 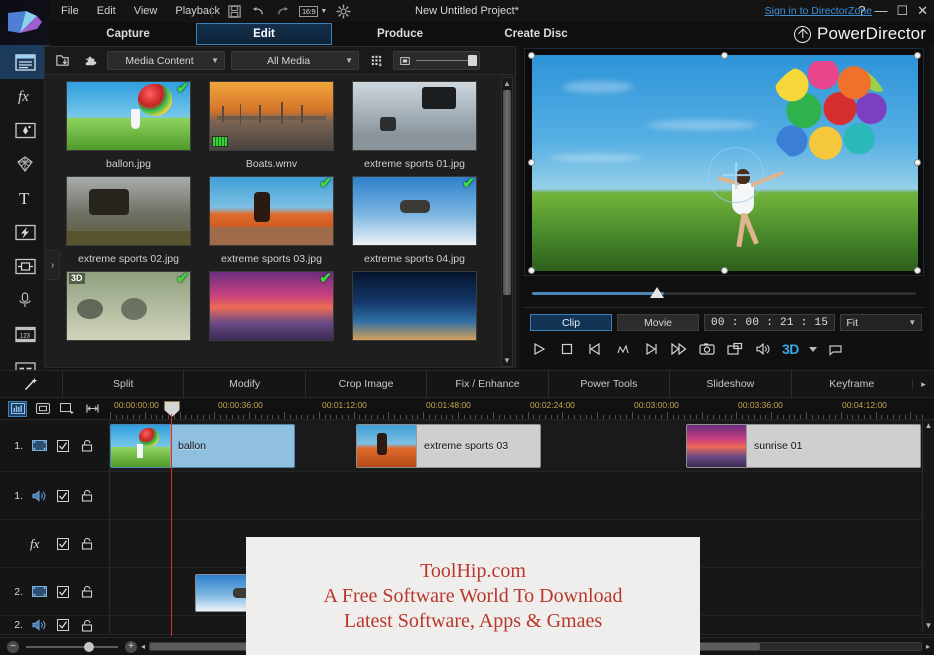 What do you see at coordinates (13, 646) in the screenshot?
I see `zoom-out-button: −` at bounding box center [13, 646].